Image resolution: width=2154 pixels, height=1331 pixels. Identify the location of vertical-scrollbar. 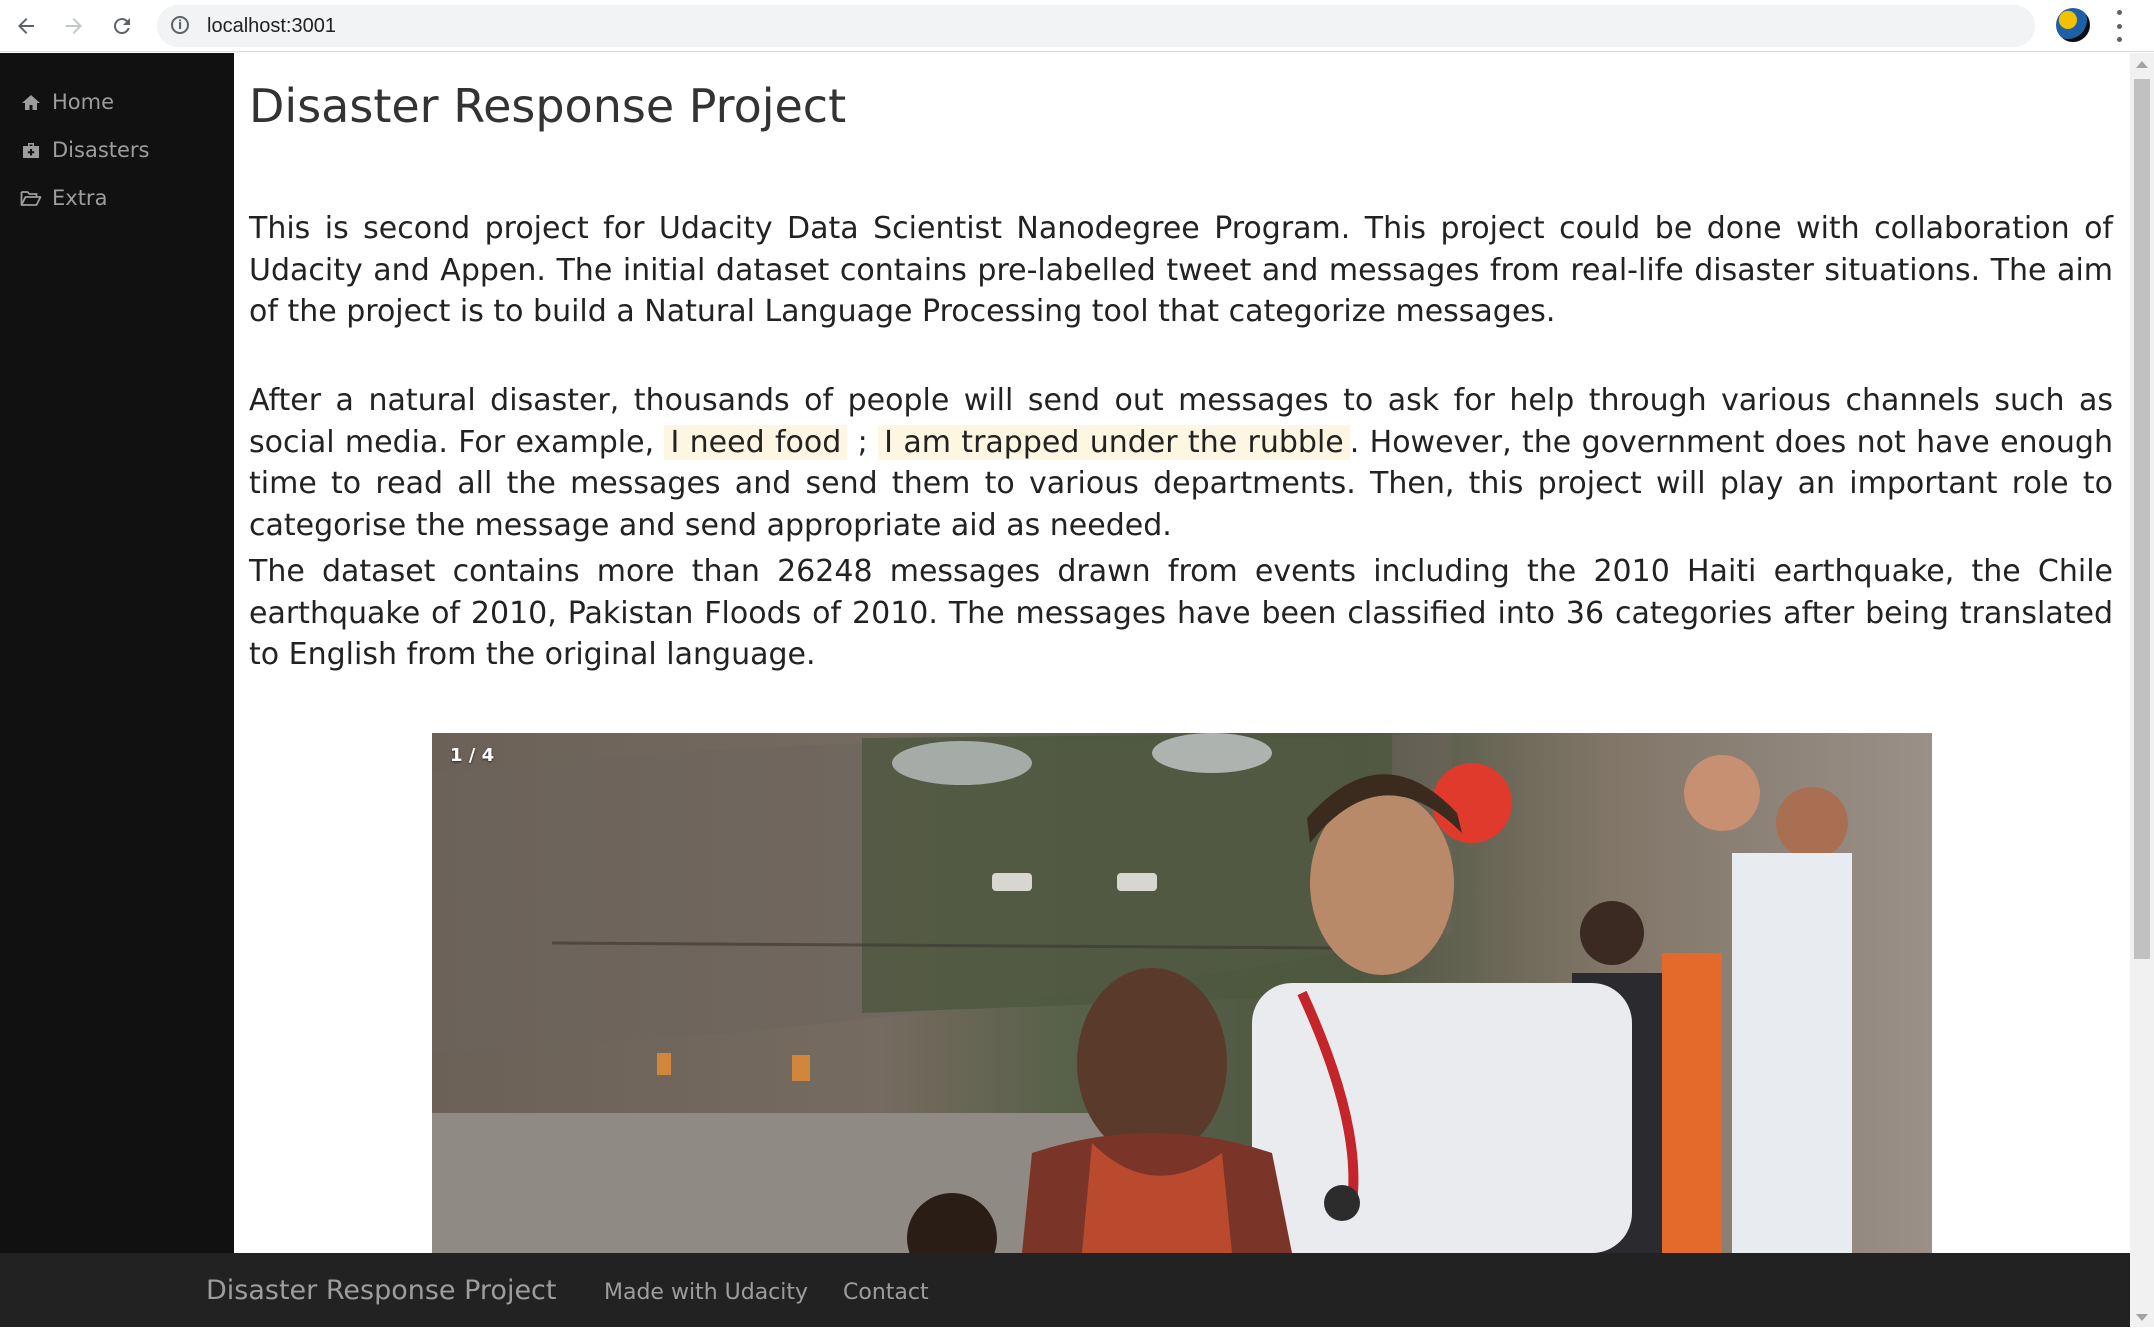
(2142, 690).